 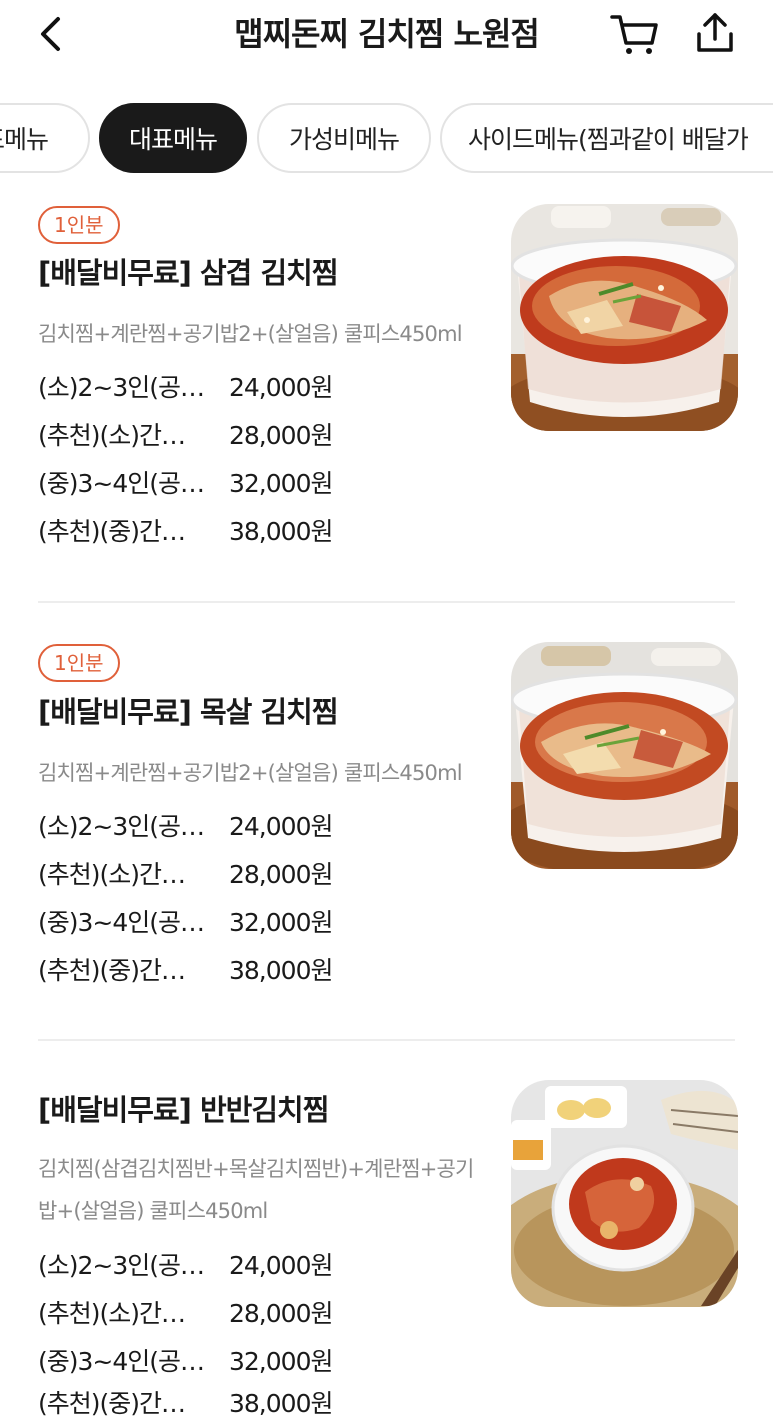 I want to click on tab-main-menu-partial: 표메뉴, so click(x=45, y=138).